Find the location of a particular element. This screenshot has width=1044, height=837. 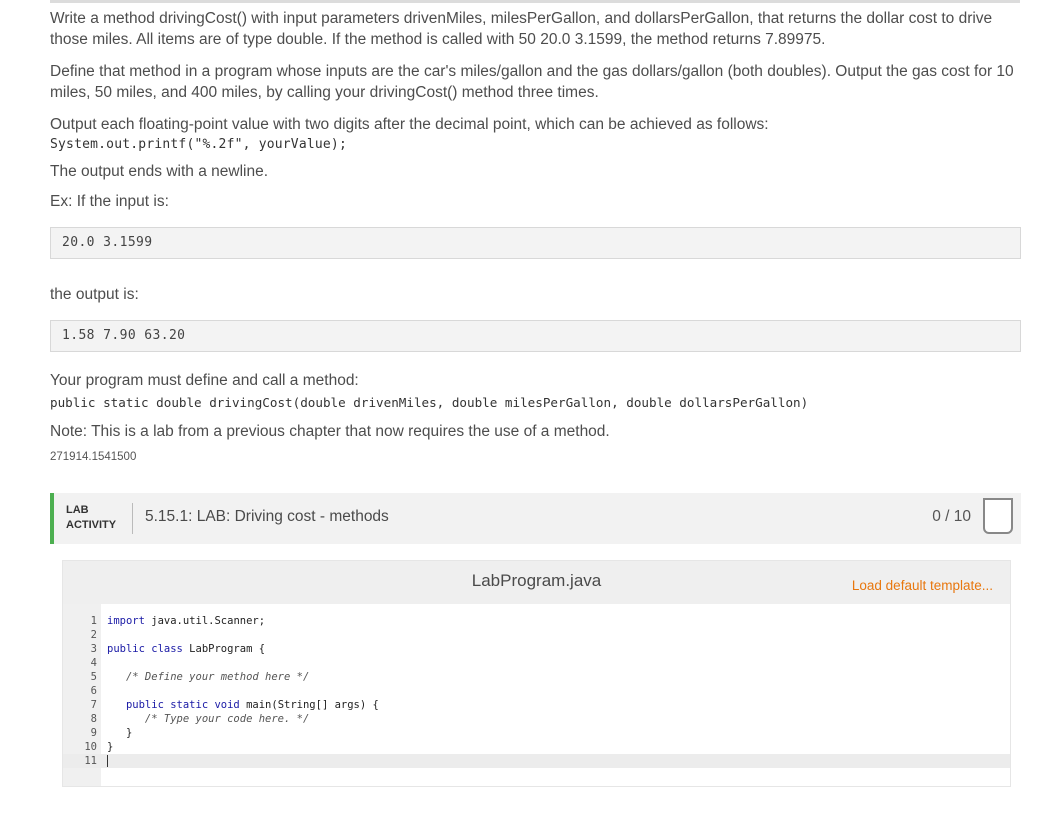

top-divider is located at coordinates (535, 1).